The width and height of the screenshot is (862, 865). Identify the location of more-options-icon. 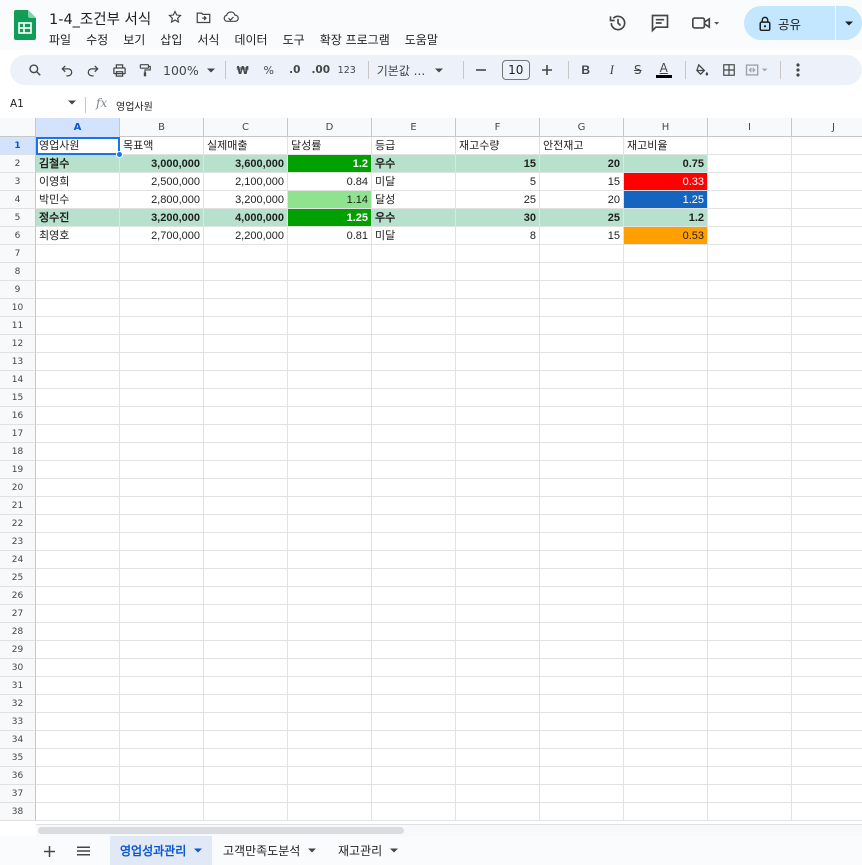
(798, 70).